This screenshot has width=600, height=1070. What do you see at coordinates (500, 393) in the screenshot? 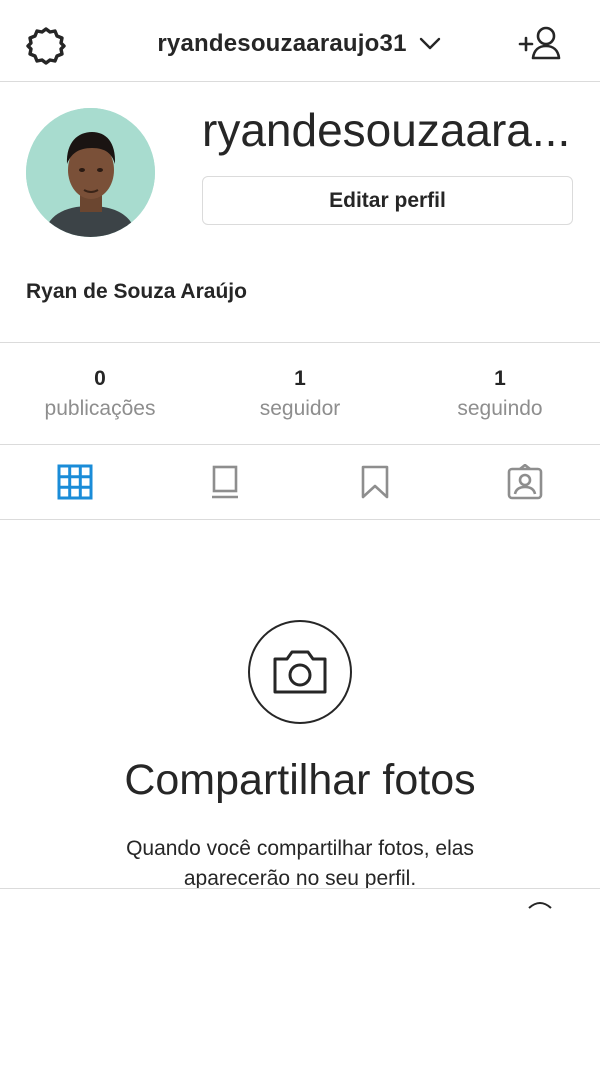
I see `stat-following: 1 seguindo` at bounding box center [500, 393].